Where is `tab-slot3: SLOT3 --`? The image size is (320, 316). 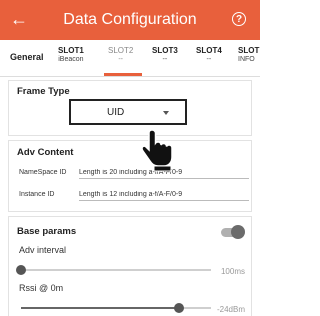
tab-slot3: SLOT3 -- is located at coordinates (165, 55).